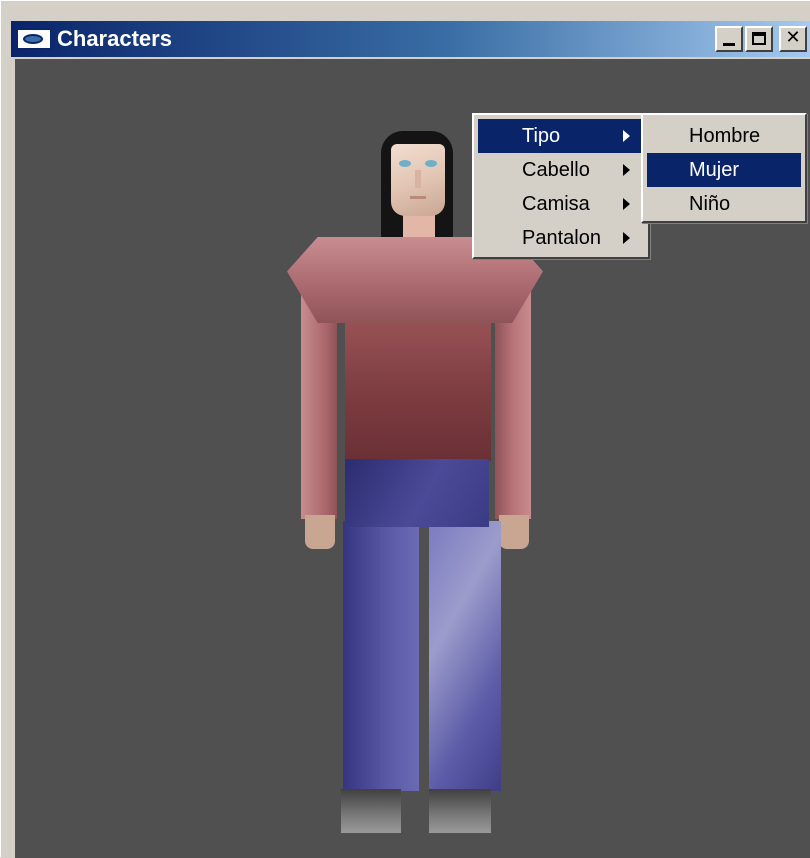 This screenshot has width=810, height=858. I want to click on menu-item-cabello: Cabello, so click(561, 170).